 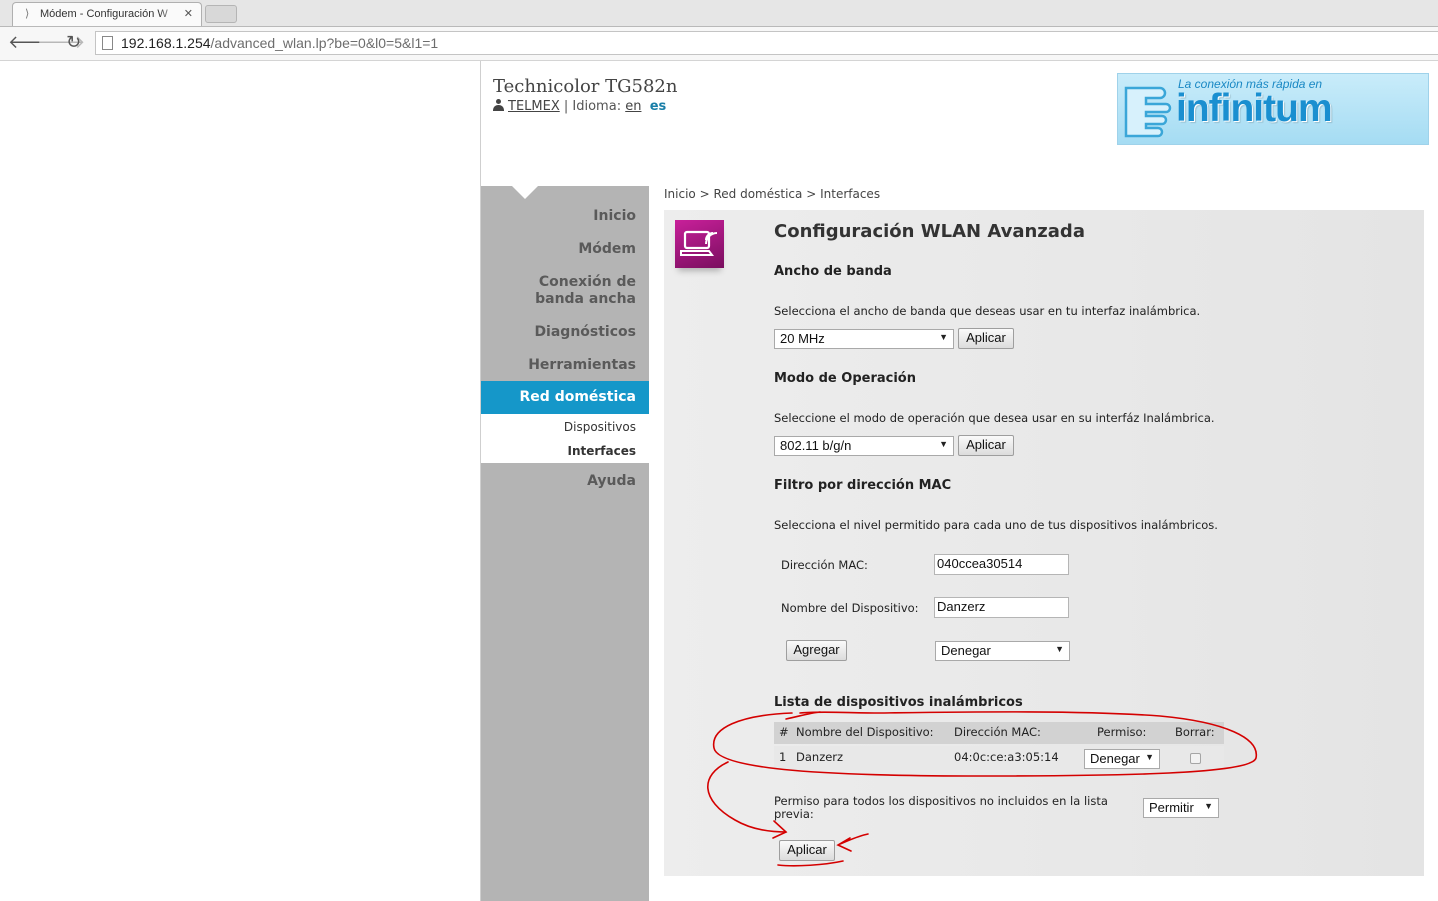 What do you see at coordinates (633, 106) in the screenshot?
I see `language-en-link: en` at bounding box center [633, 106].